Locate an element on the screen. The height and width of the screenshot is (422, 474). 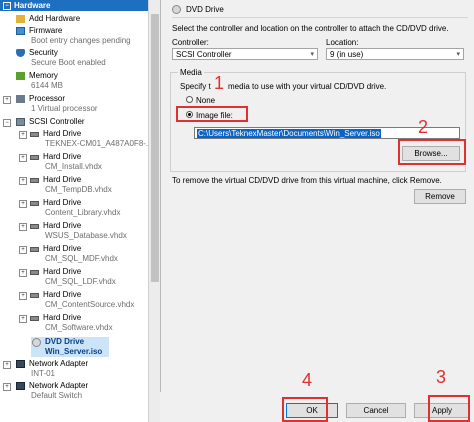
hard-drive-file: CM_Software.vhdx is located at coordinates (79, 327).